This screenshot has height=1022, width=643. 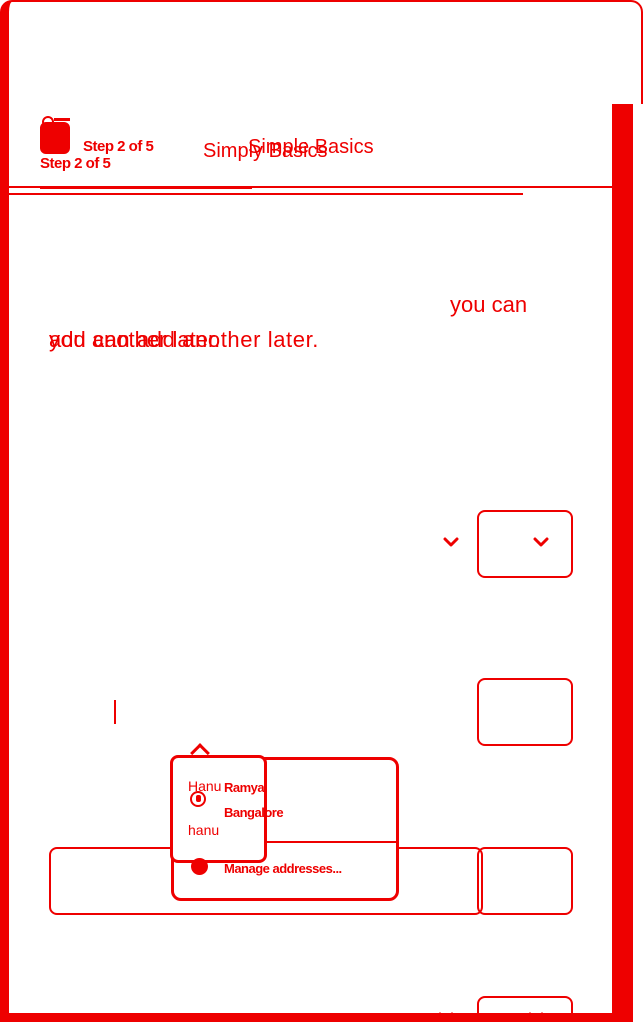 What do you see at coordinates (244, 787) in the screenshot?
I see `autofill-name: Ramya` at bounding box center [244, 787].